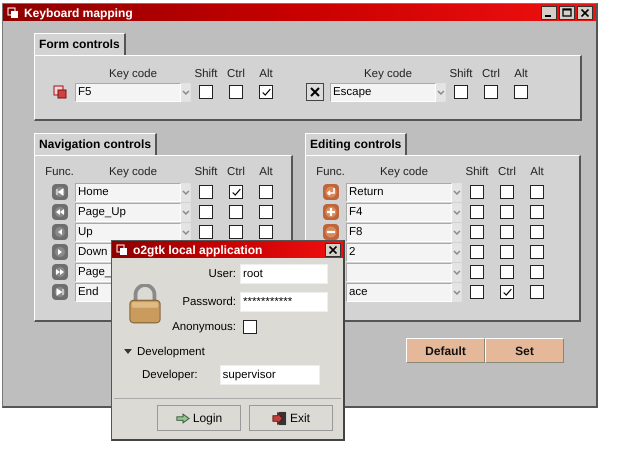 The width and height of the screenshot is (620, 450). Describe the element at coordinates (128, 352) in the screenshot. I see `expander-icon` at that location.